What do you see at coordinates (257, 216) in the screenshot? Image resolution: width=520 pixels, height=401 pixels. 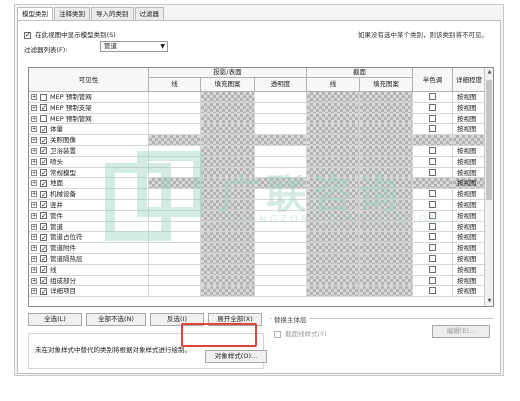 I see `table-row: + 管件 按视图` at bounding box center [257, 216].